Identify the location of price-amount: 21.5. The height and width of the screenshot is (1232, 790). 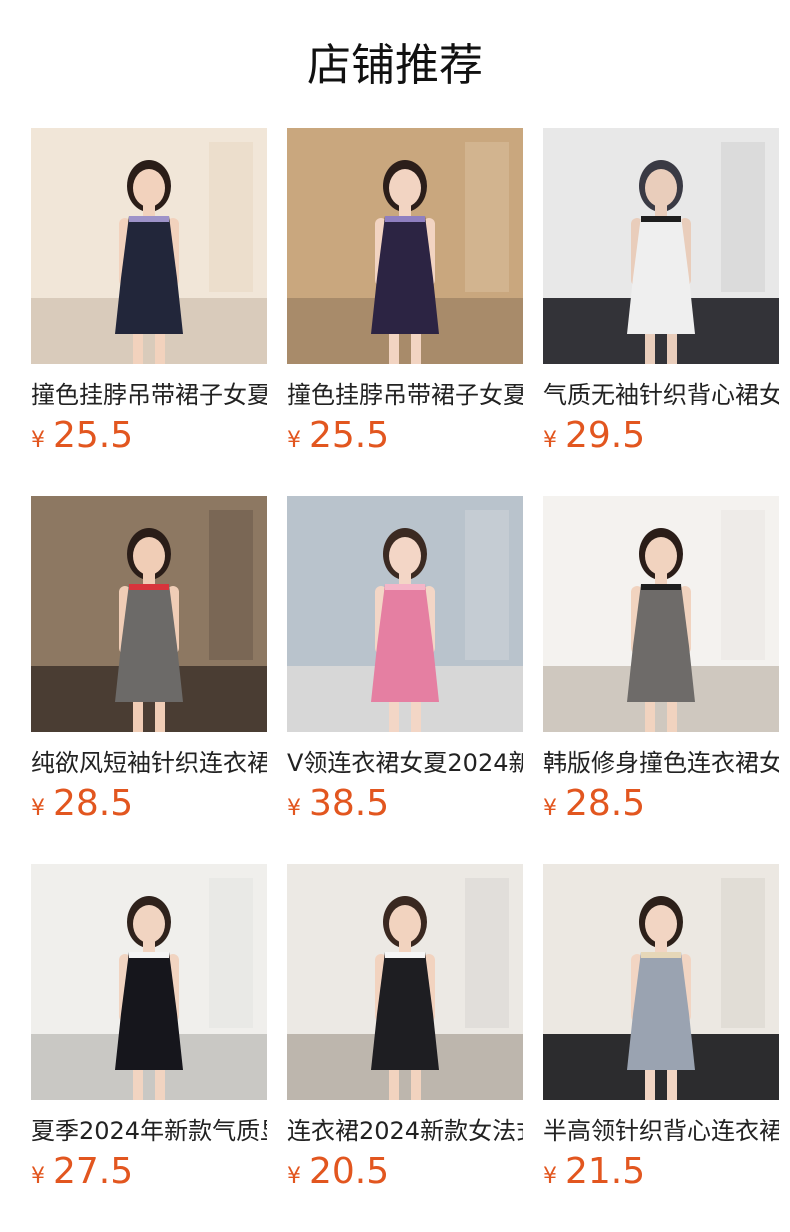
(605, 1171).